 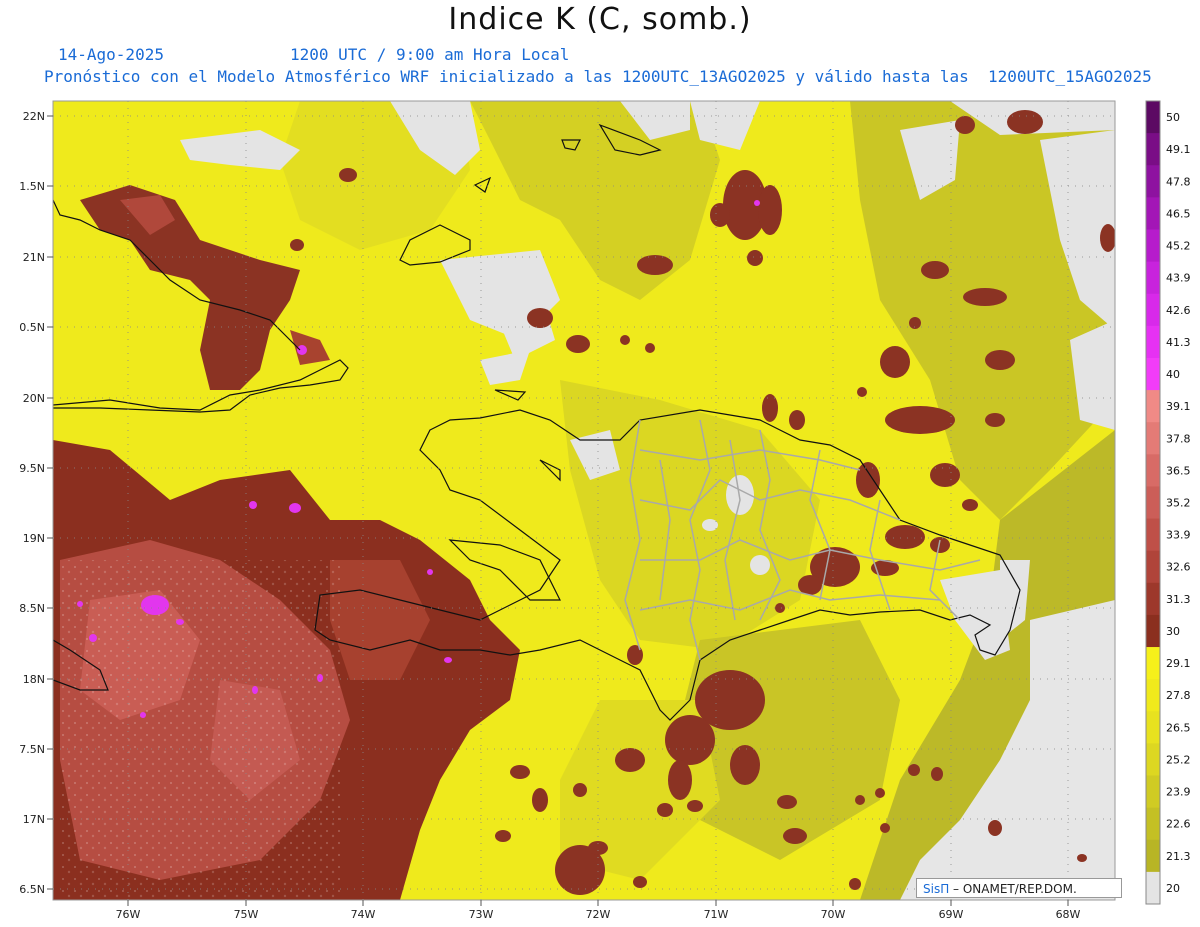 What do you see at coordinates (34, 679) in the screenshot?
I see `lat-label: 18N` at bounding box center [34, 679].